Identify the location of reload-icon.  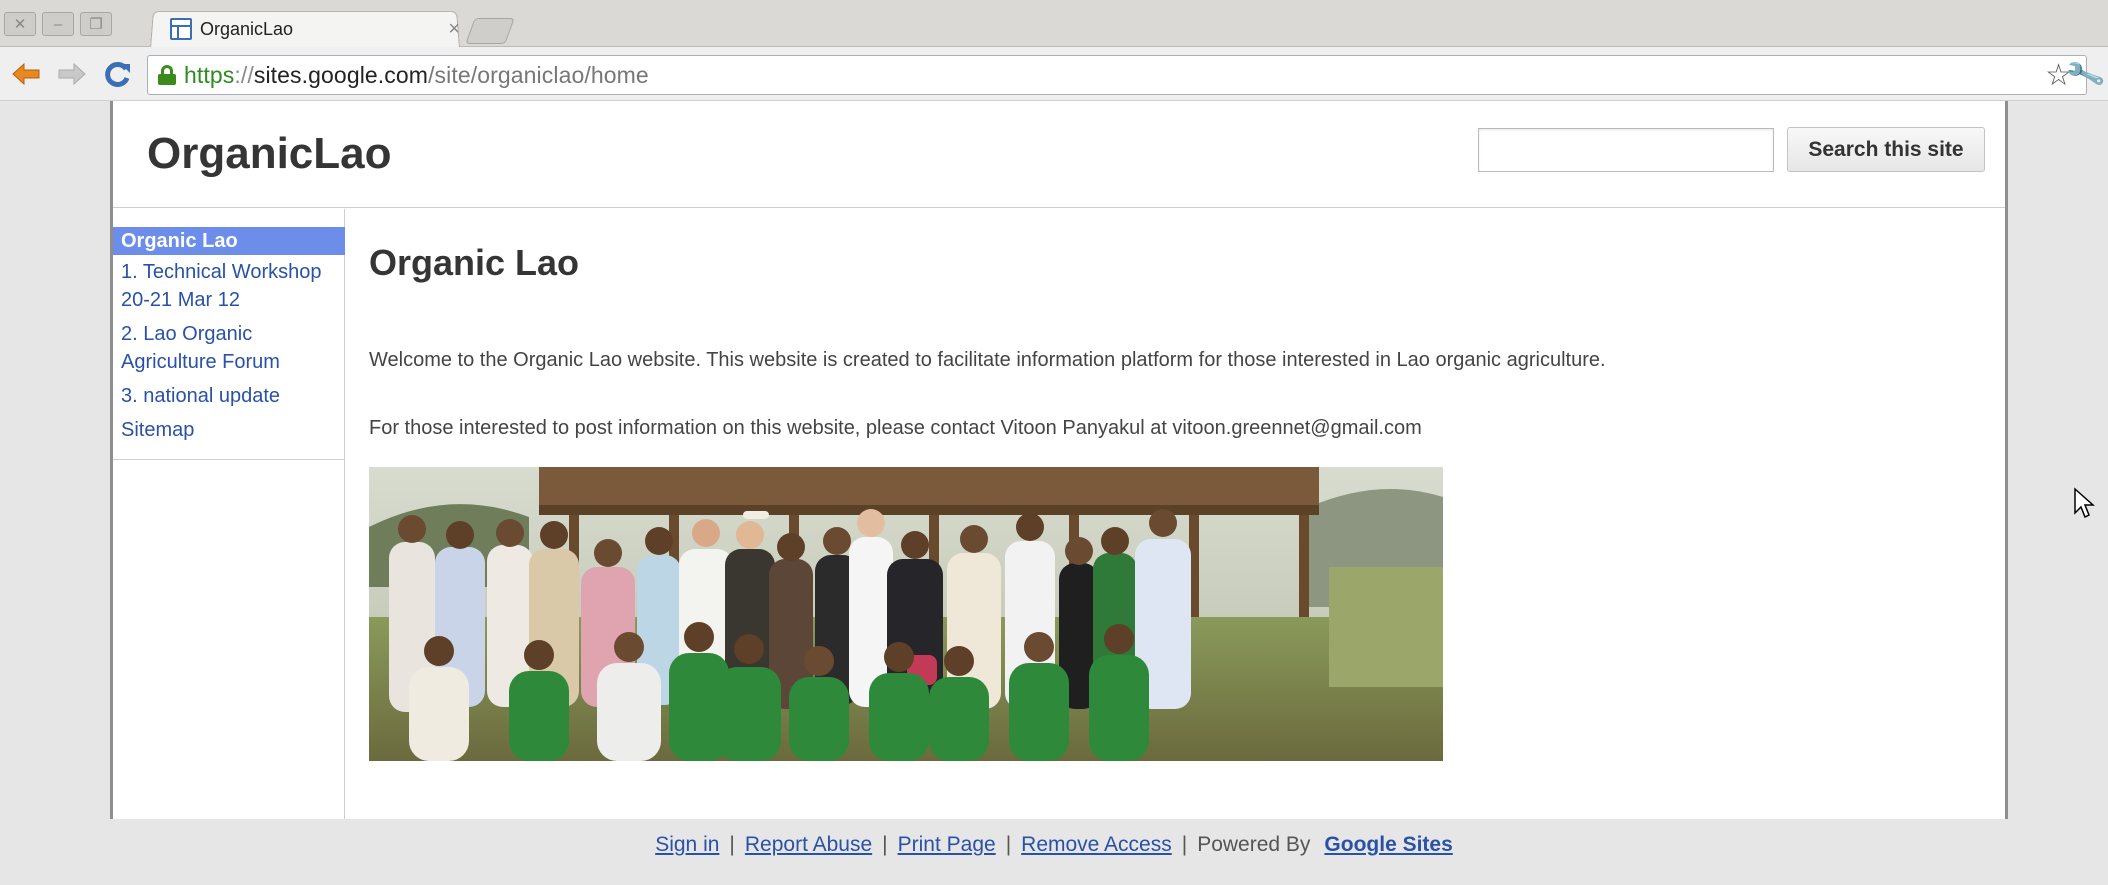
(118, 74).